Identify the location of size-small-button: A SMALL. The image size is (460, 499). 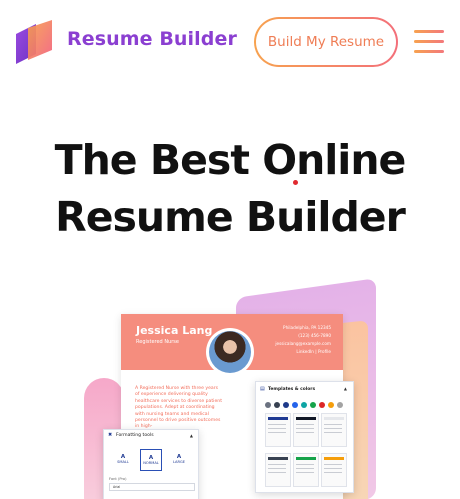
(123, 460).